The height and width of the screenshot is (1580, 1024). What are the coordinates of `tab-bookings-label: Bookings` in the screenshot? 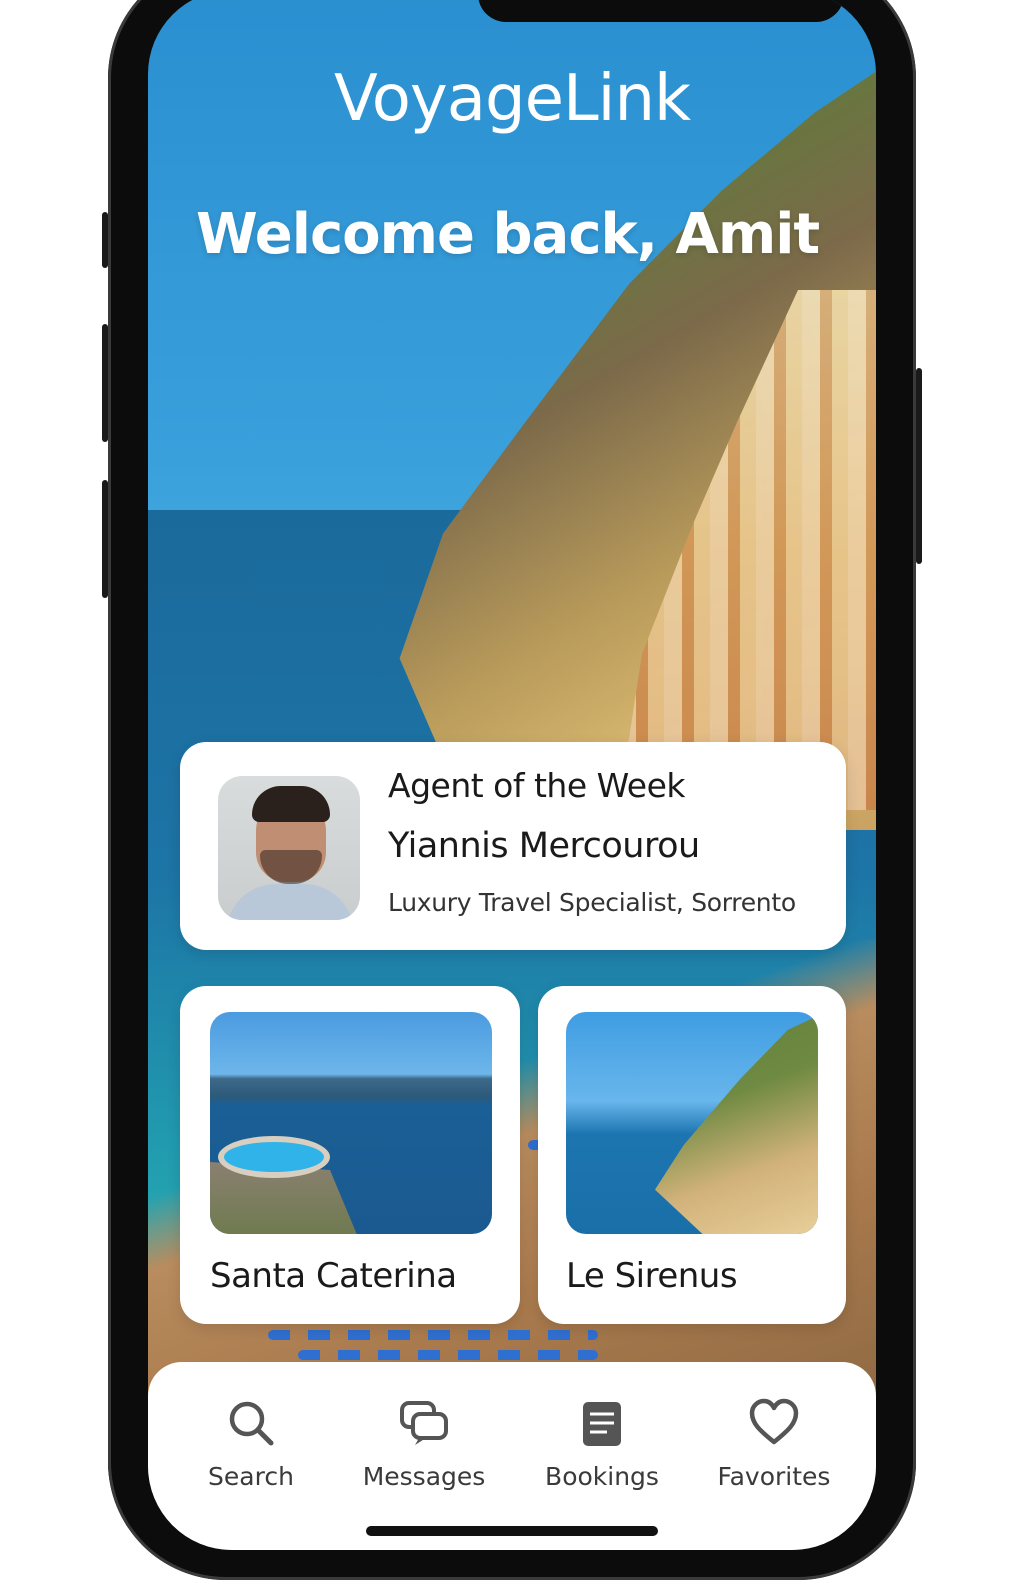 It's located at (602, 1476).